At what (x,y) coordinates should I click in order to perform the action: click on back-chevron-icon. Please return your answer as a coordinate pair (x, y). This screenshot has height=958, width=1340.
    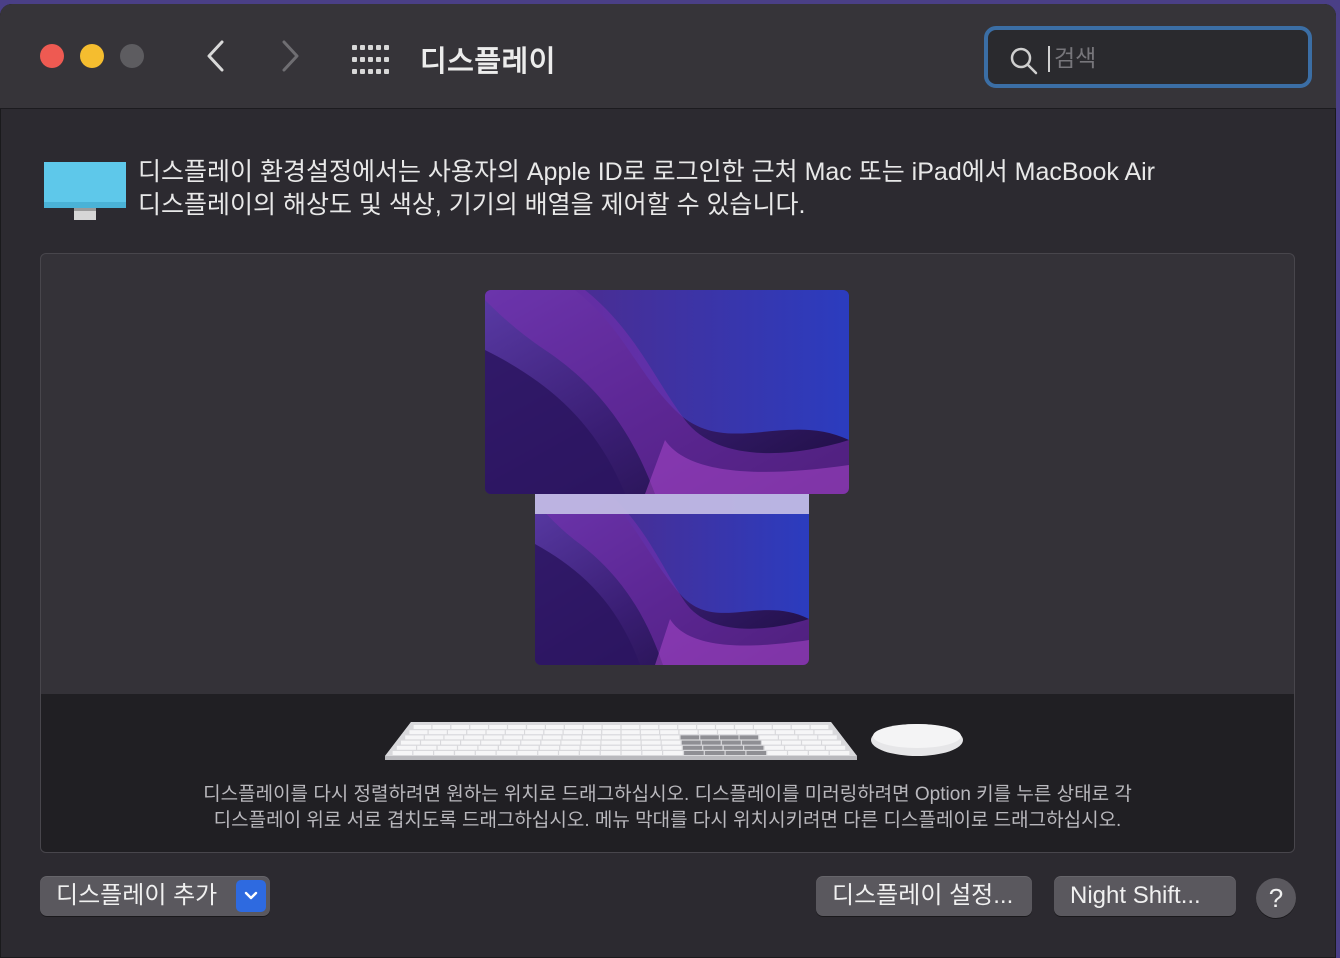
    Looking at the image, I should click on (215, 56).